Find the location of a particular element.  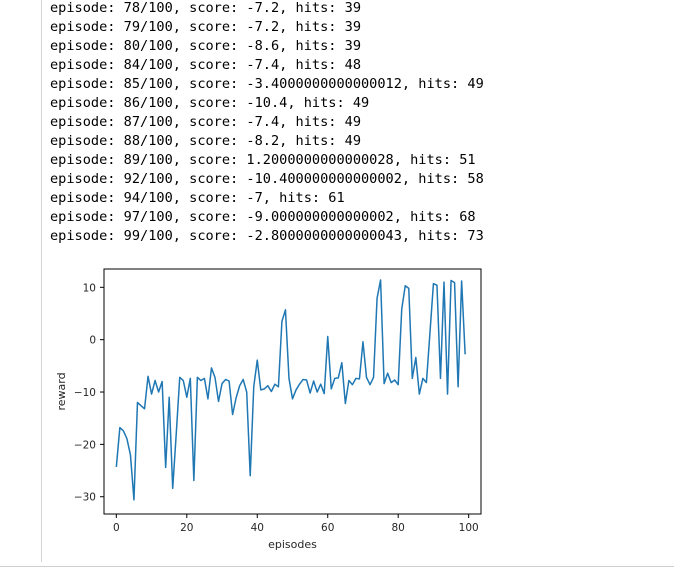

x-tick-label: 40 is located at coordinates (257, 528).